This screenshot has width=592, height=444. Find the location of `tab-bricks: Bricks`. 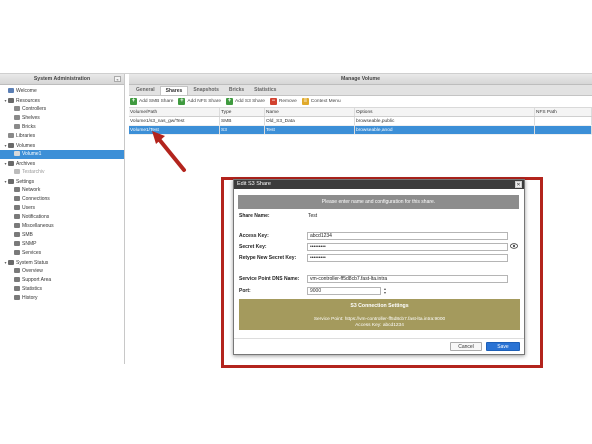

tab-bricks: Bricks is located at coordinates (236, 90).